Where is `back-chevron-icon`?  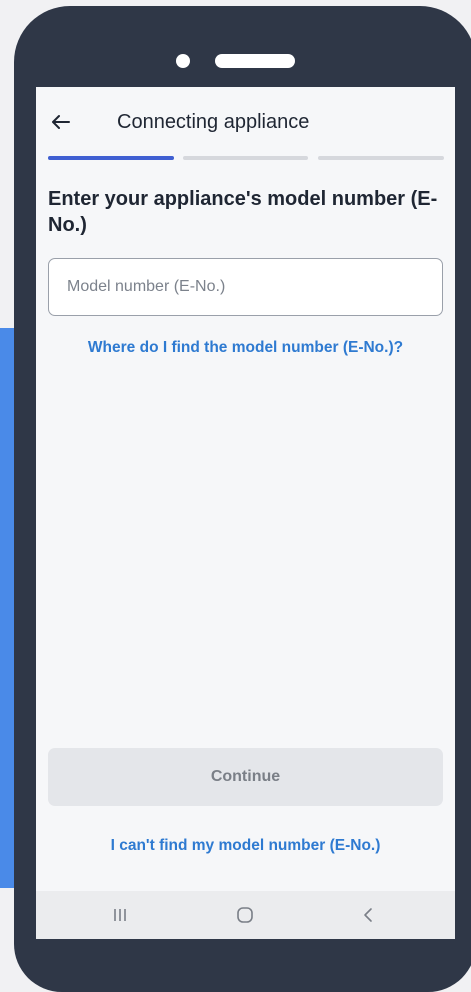 back-chevron-icon is located at coordinates (368, 915).